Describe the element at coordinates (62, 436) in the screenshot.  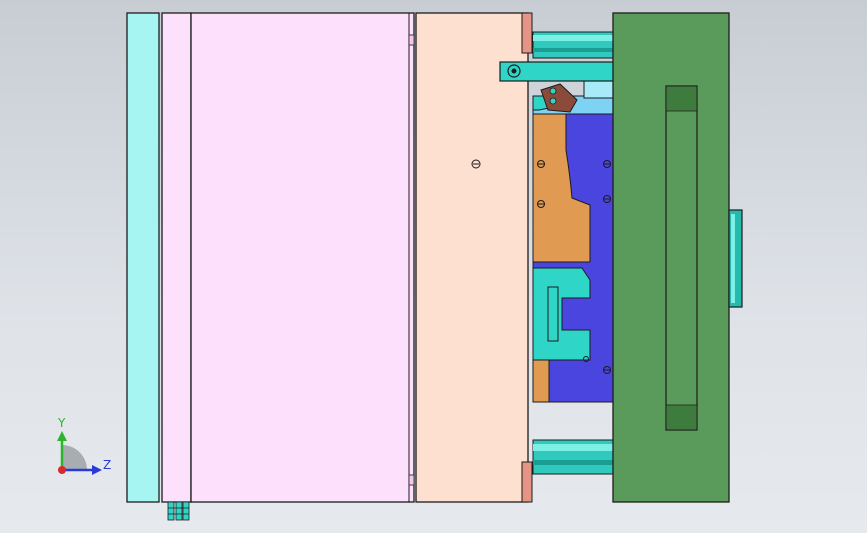
I see `y-arrow-head` at that location.